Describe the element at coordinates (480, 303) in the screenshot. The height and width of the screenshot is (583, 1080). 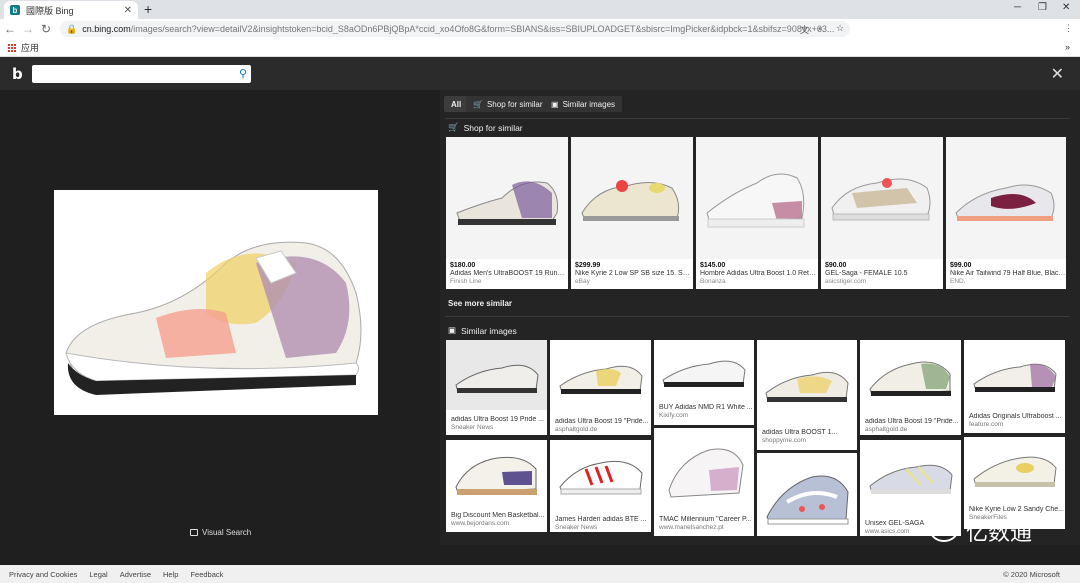
I see `see-more-similar-link: See more similar` at that location.